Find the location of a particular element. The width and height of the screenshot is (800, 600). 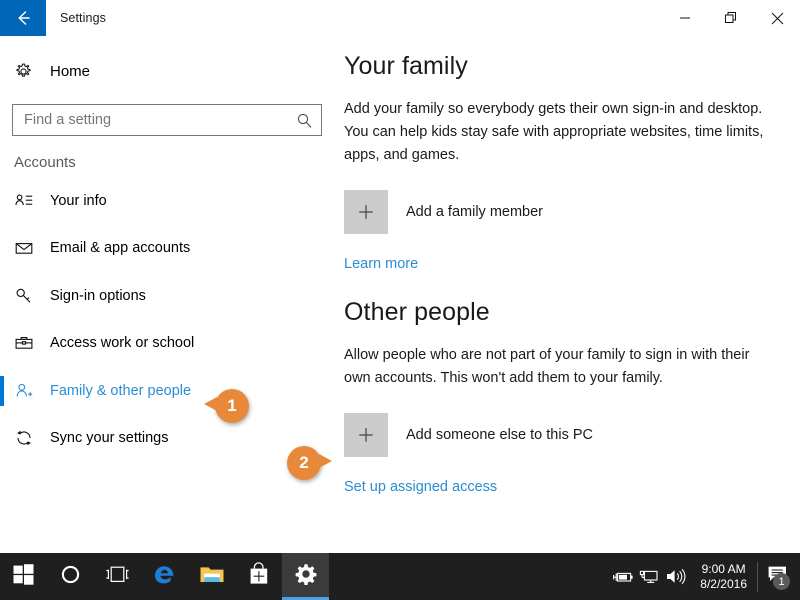

store-button is located at coordinates (258, 576).